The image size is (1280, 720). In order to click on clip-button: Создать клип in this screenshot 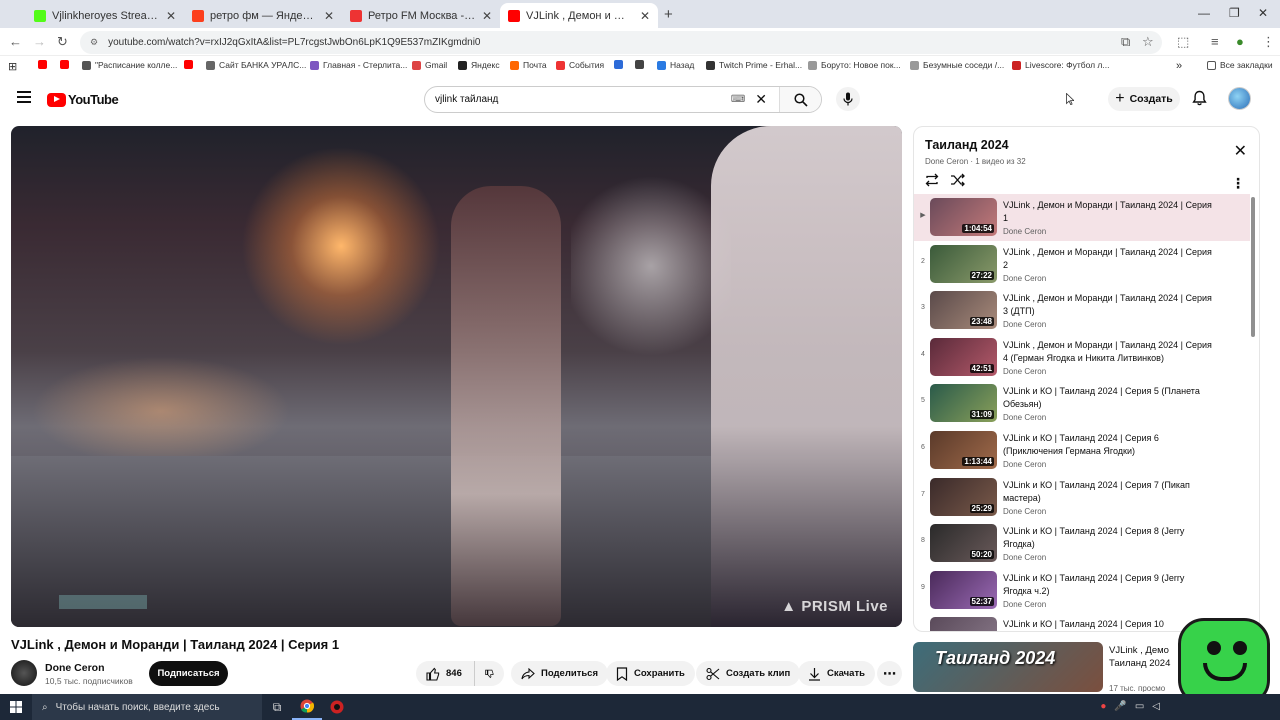, I will do `click(748, 673)`.